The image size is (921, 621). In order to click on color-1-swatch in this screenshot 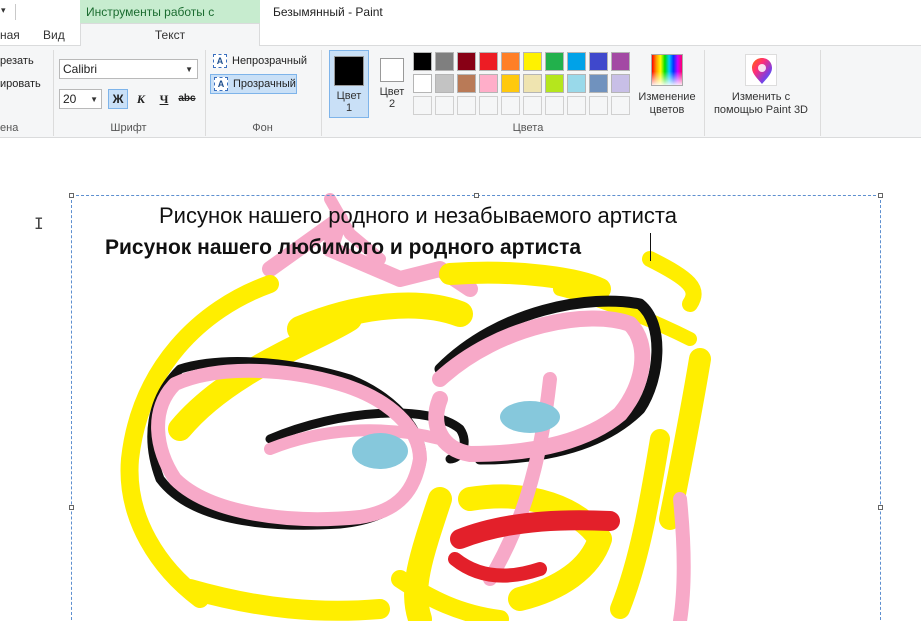, I will do `click(349, 71)`.